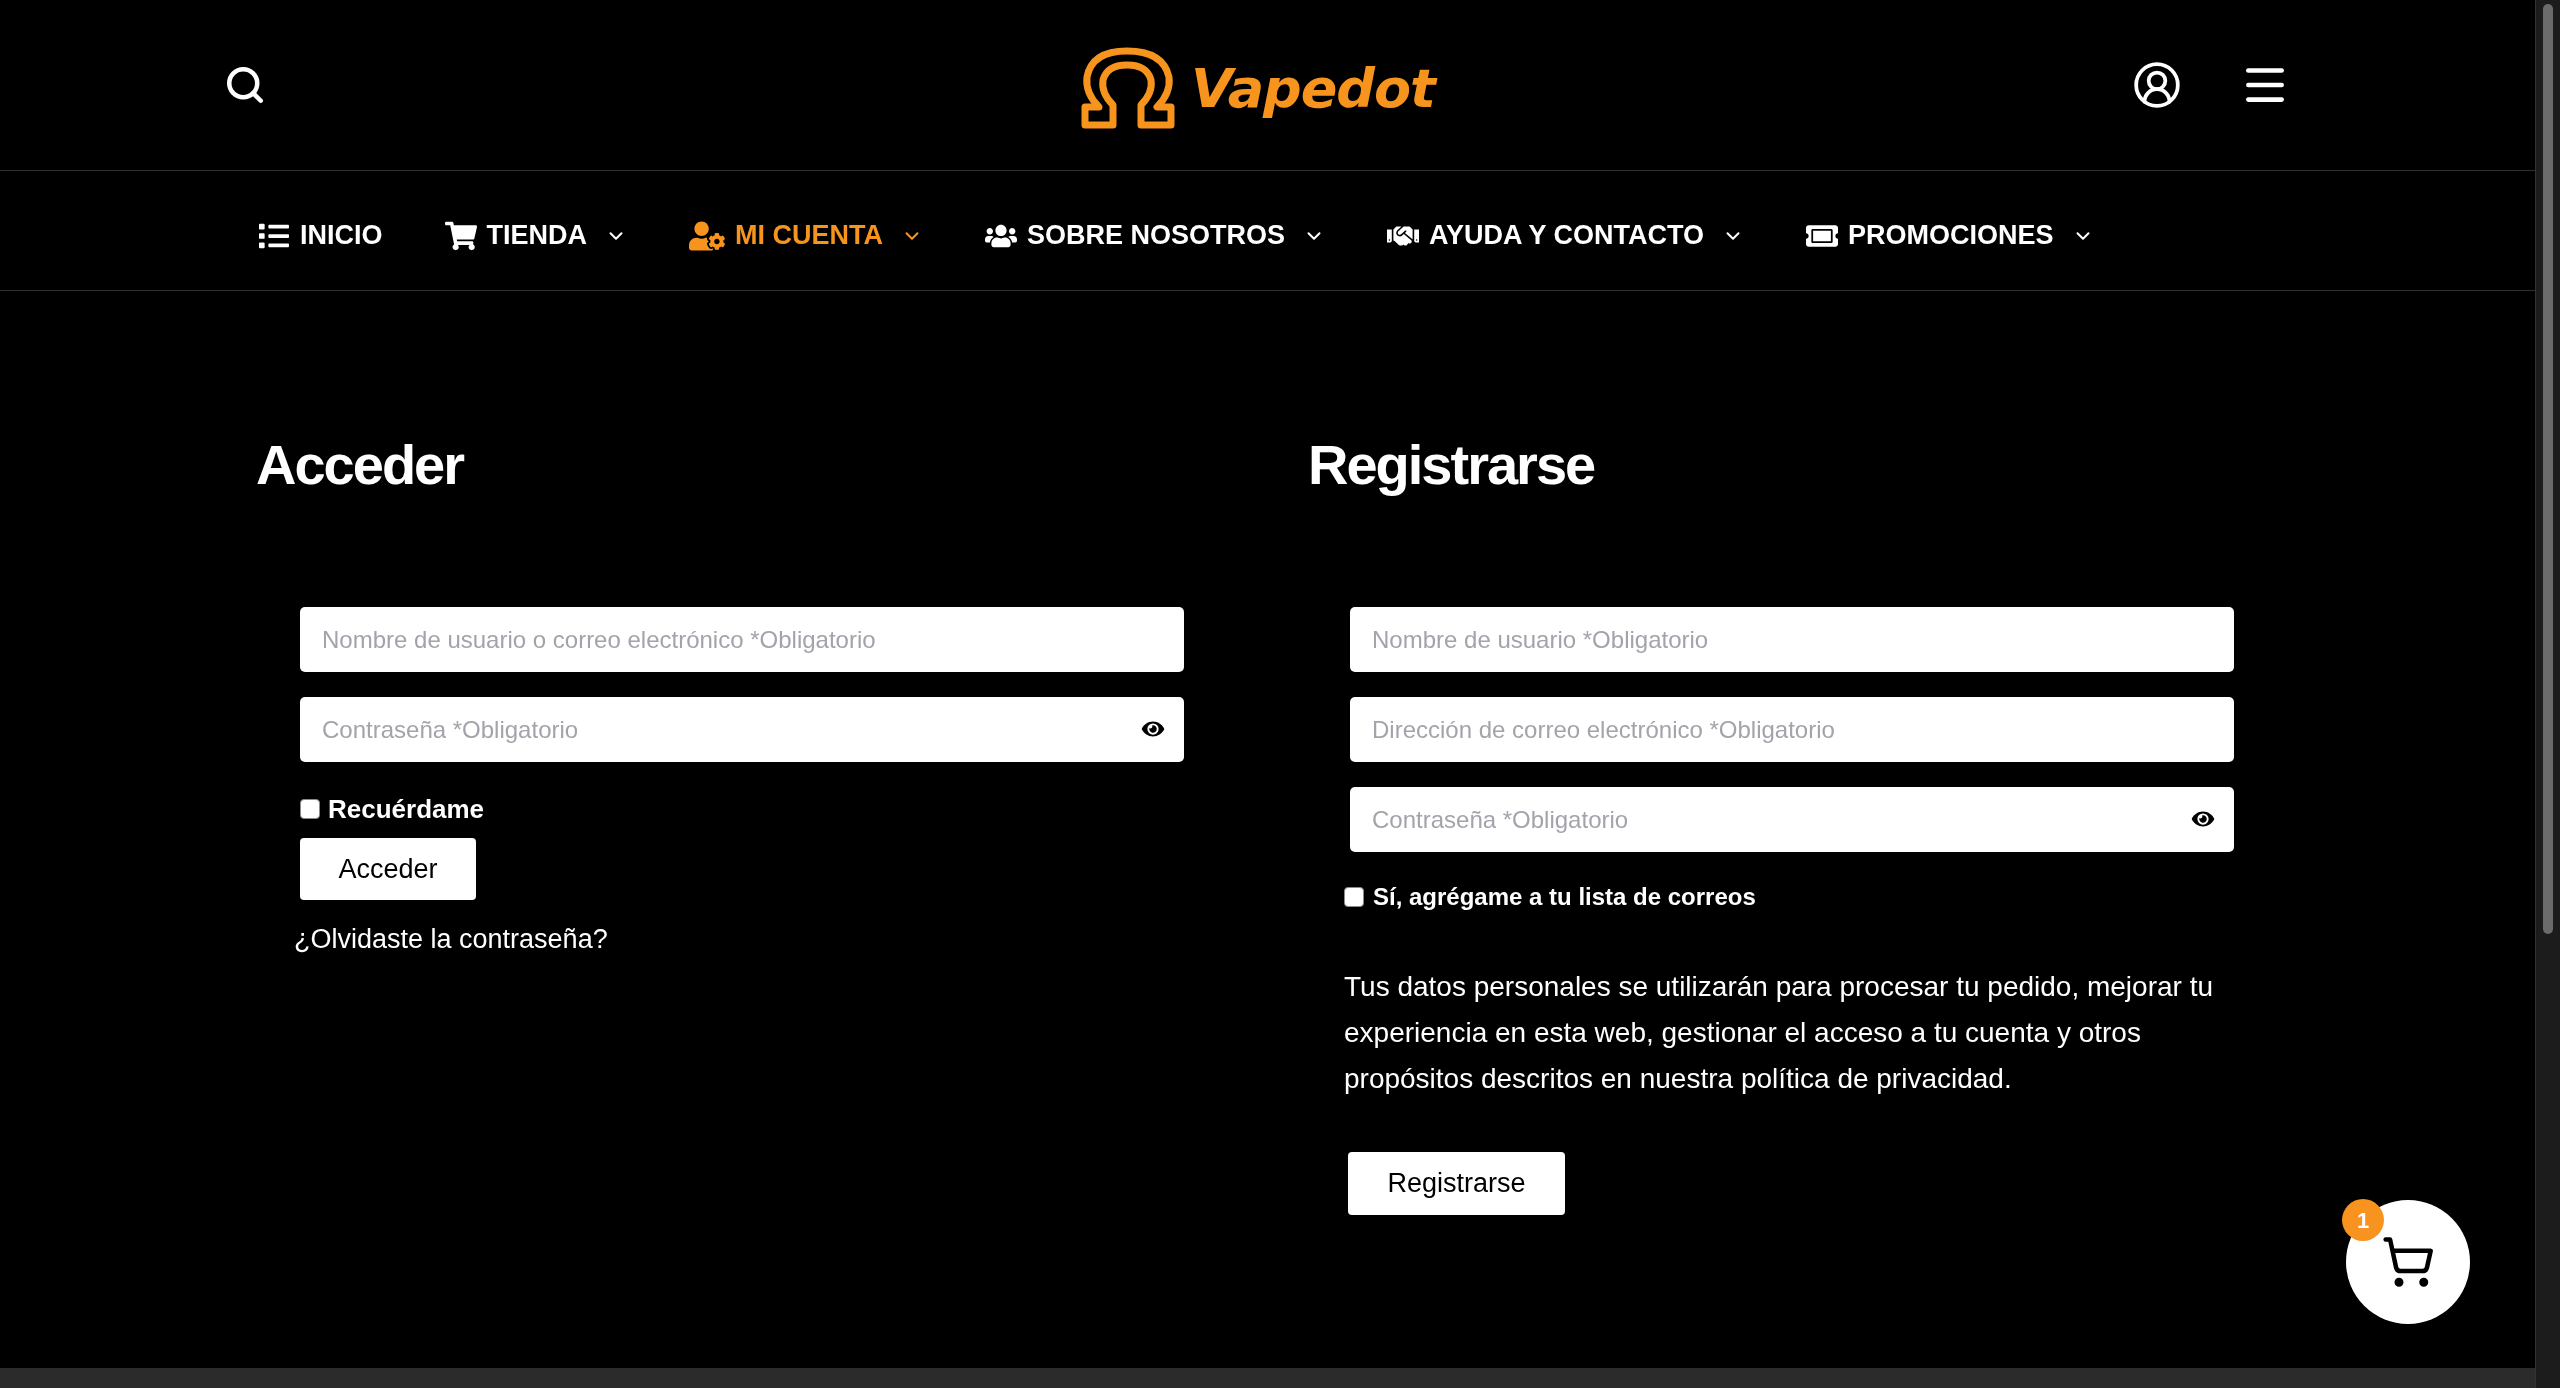  What do you see at coordinates (406, 809) in the screenshot?
I see `checkbox-label: Recuérdame` at bounding box center [406, 809].